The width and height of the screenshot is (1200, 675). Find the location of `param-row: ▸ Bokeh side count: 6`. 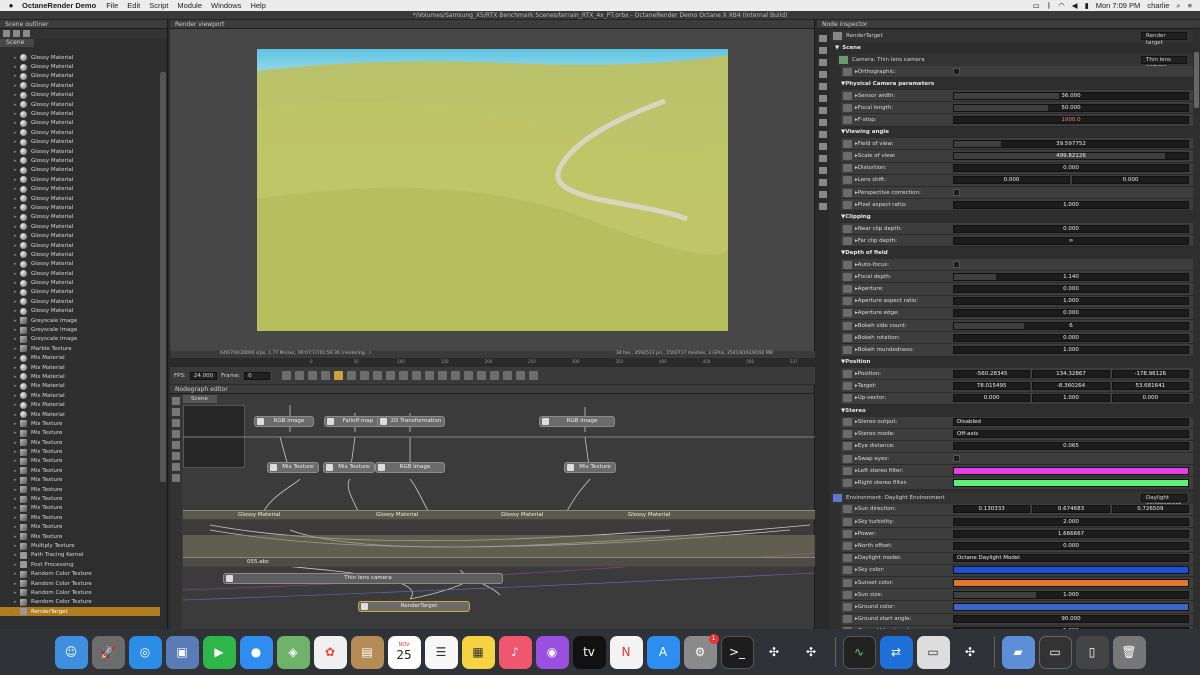

param-row: ▸ Bokeh side count: 6 is located at coordinates (1017, 326).